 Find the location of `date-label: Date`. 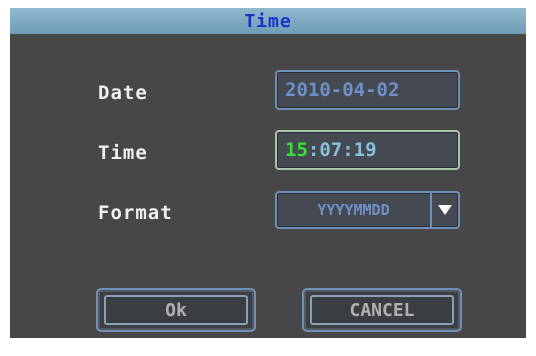

date-label: Date is located at coordinates (123, 93).